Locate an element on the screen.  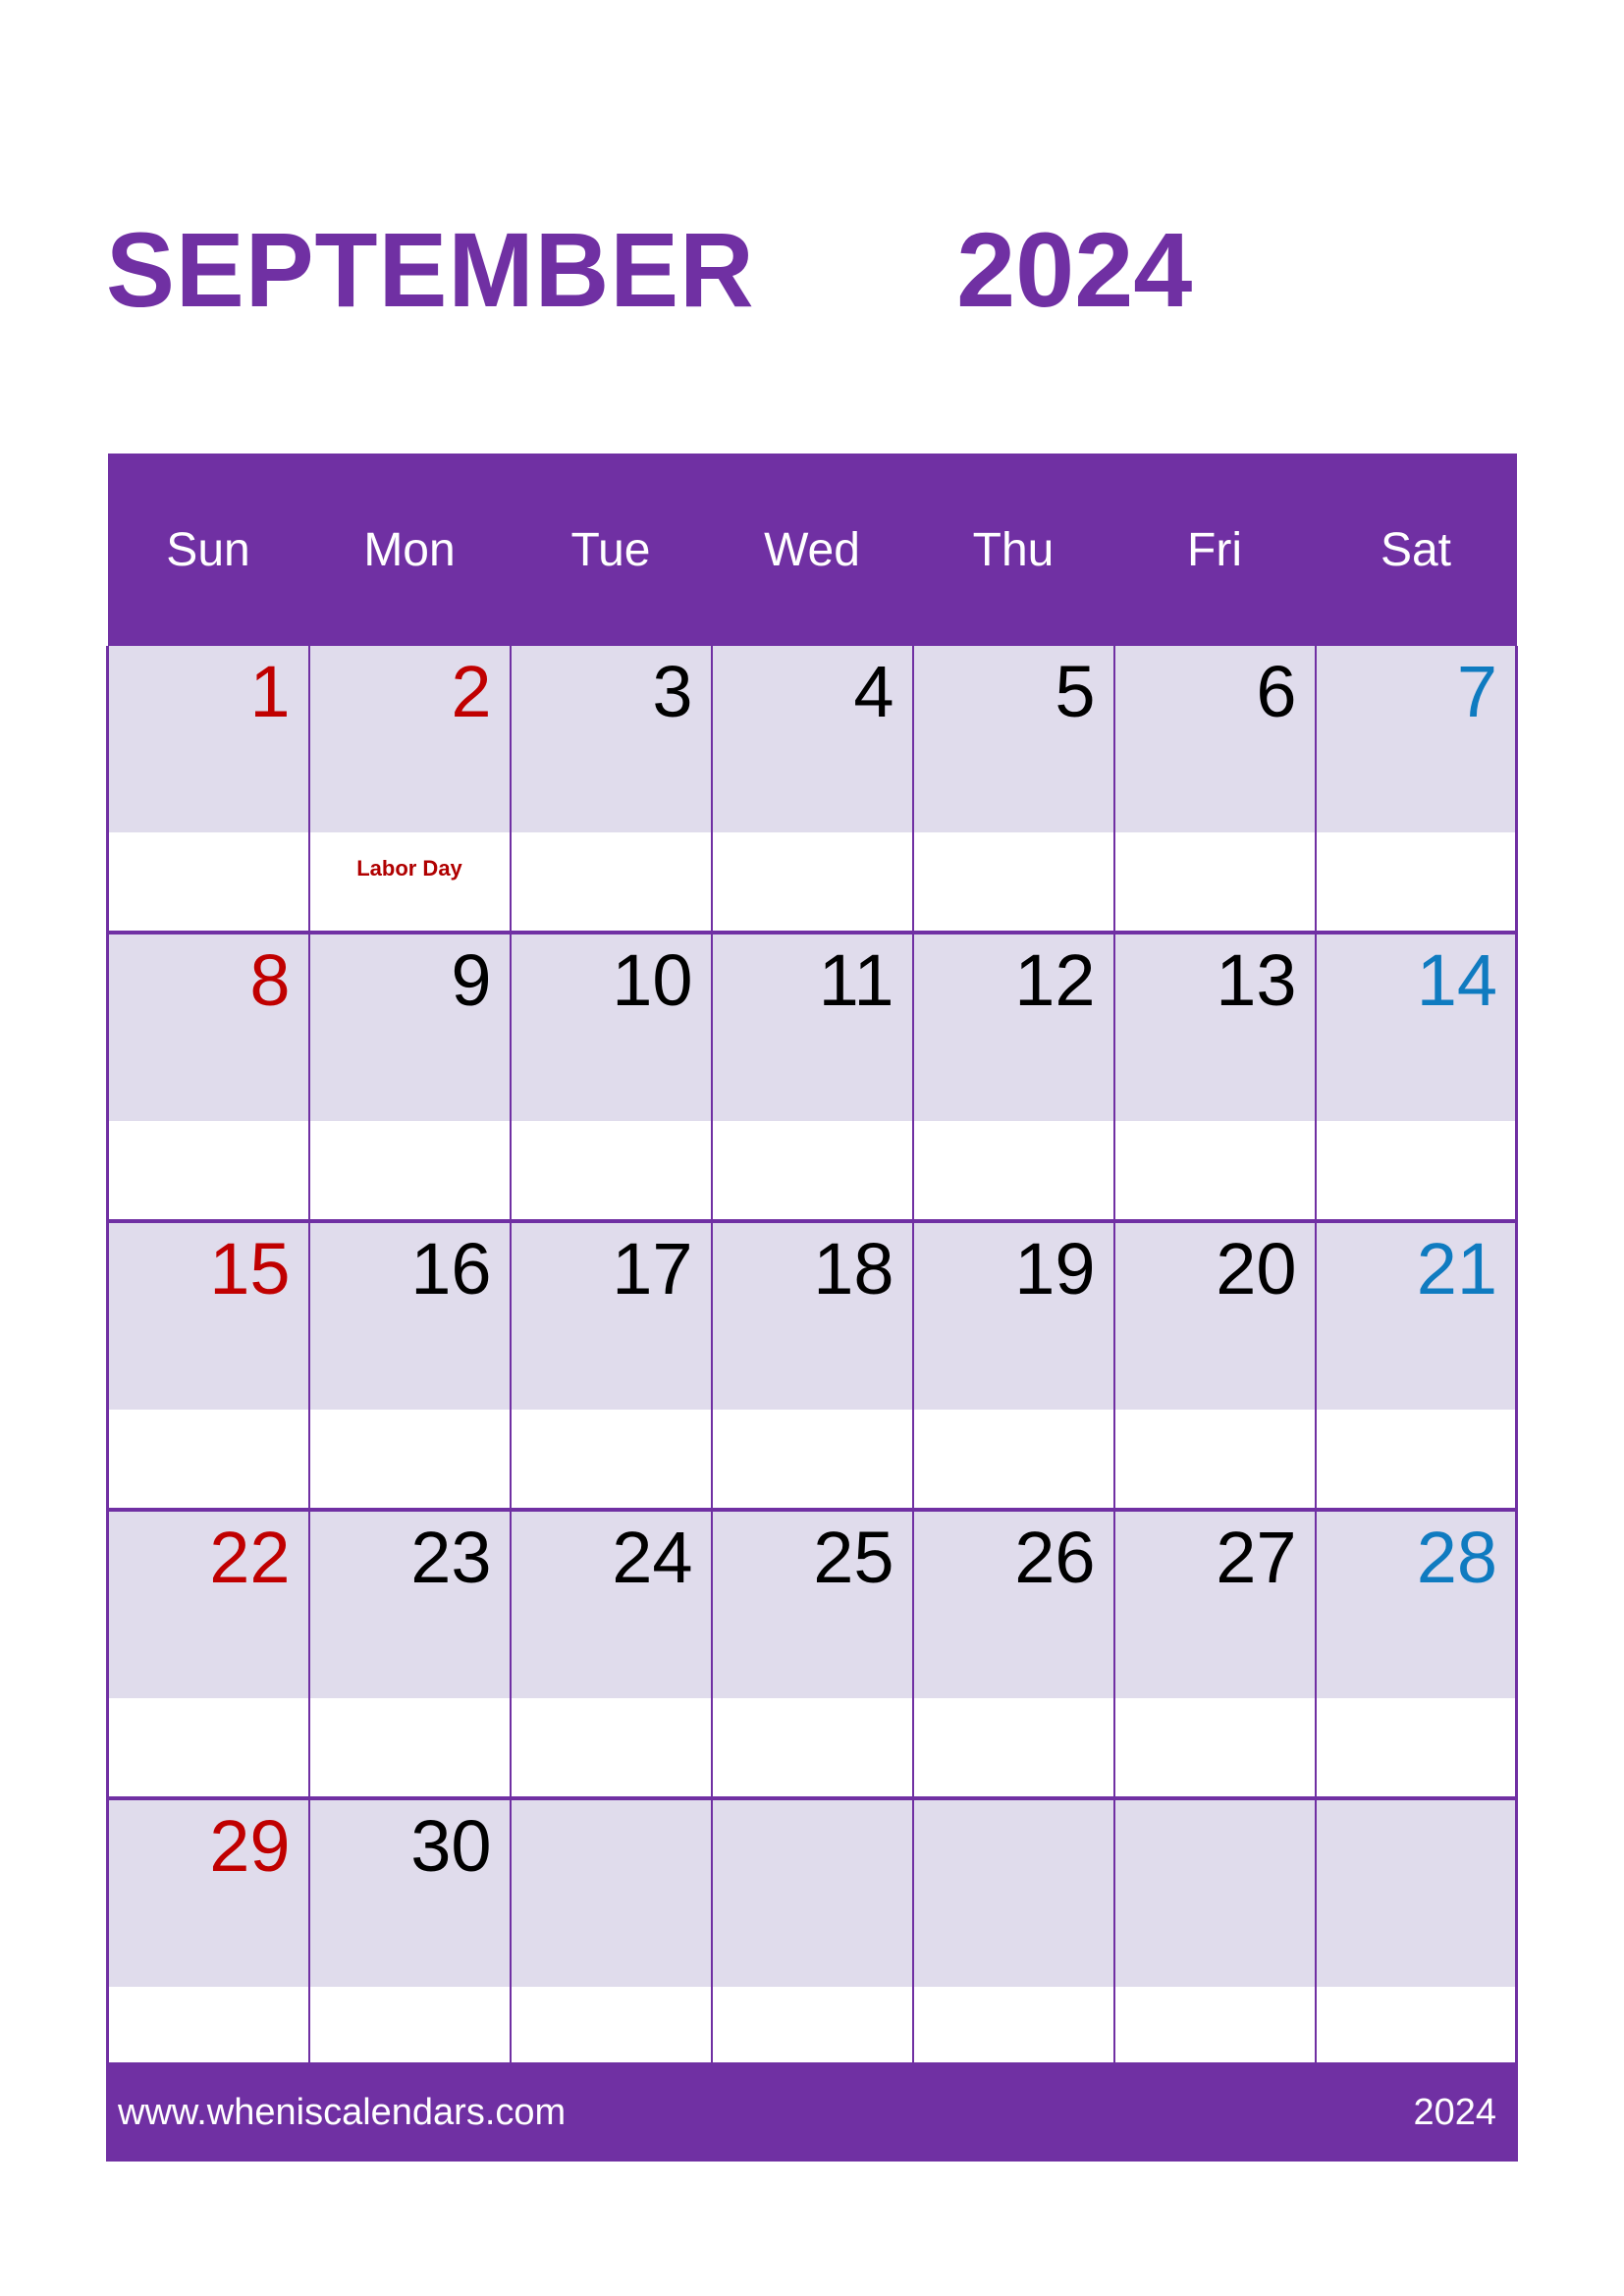
calendar-day-cell: 18 is located at coordinates (812, 1364).